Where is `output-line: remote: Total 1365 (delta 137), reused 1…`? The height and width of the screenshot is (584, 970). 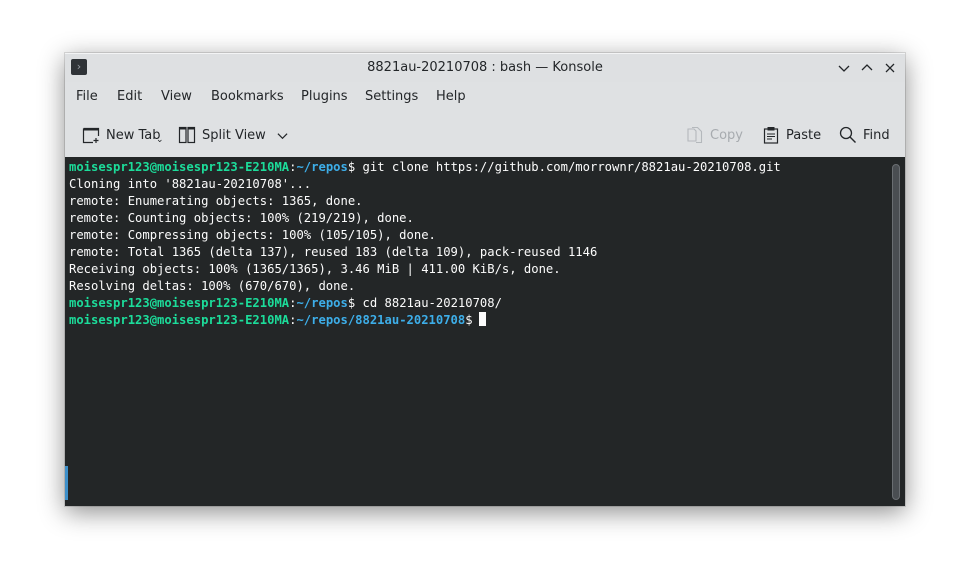
output-line: remote: Total 1365 (delta 137), reused 1… is located at coordinates (333, 252).